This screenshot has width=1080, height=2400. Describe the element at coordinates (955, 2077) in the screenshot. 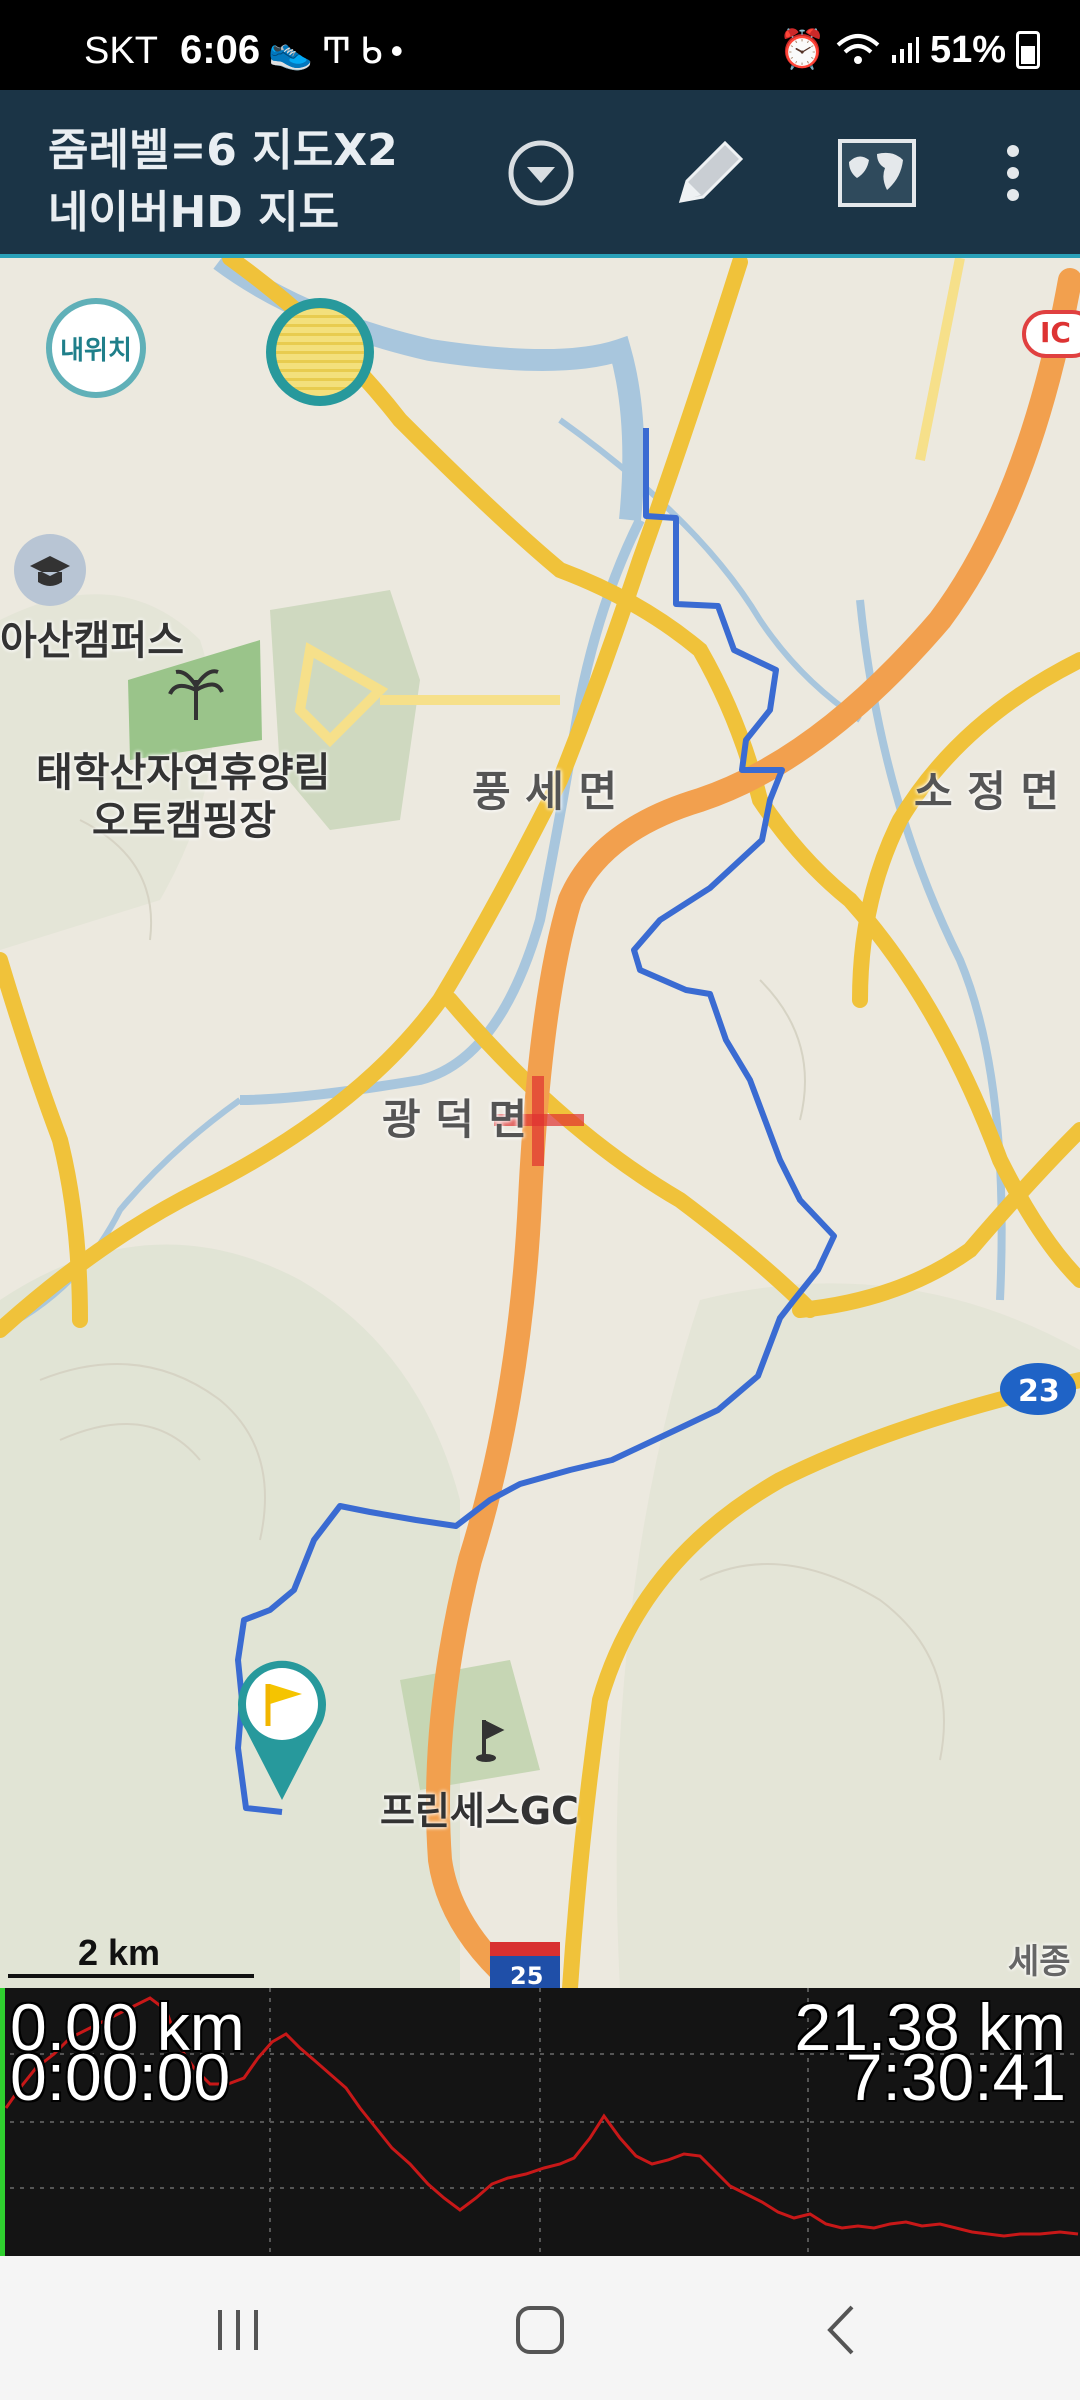

I see `total-time: 7:30:41` at that location.